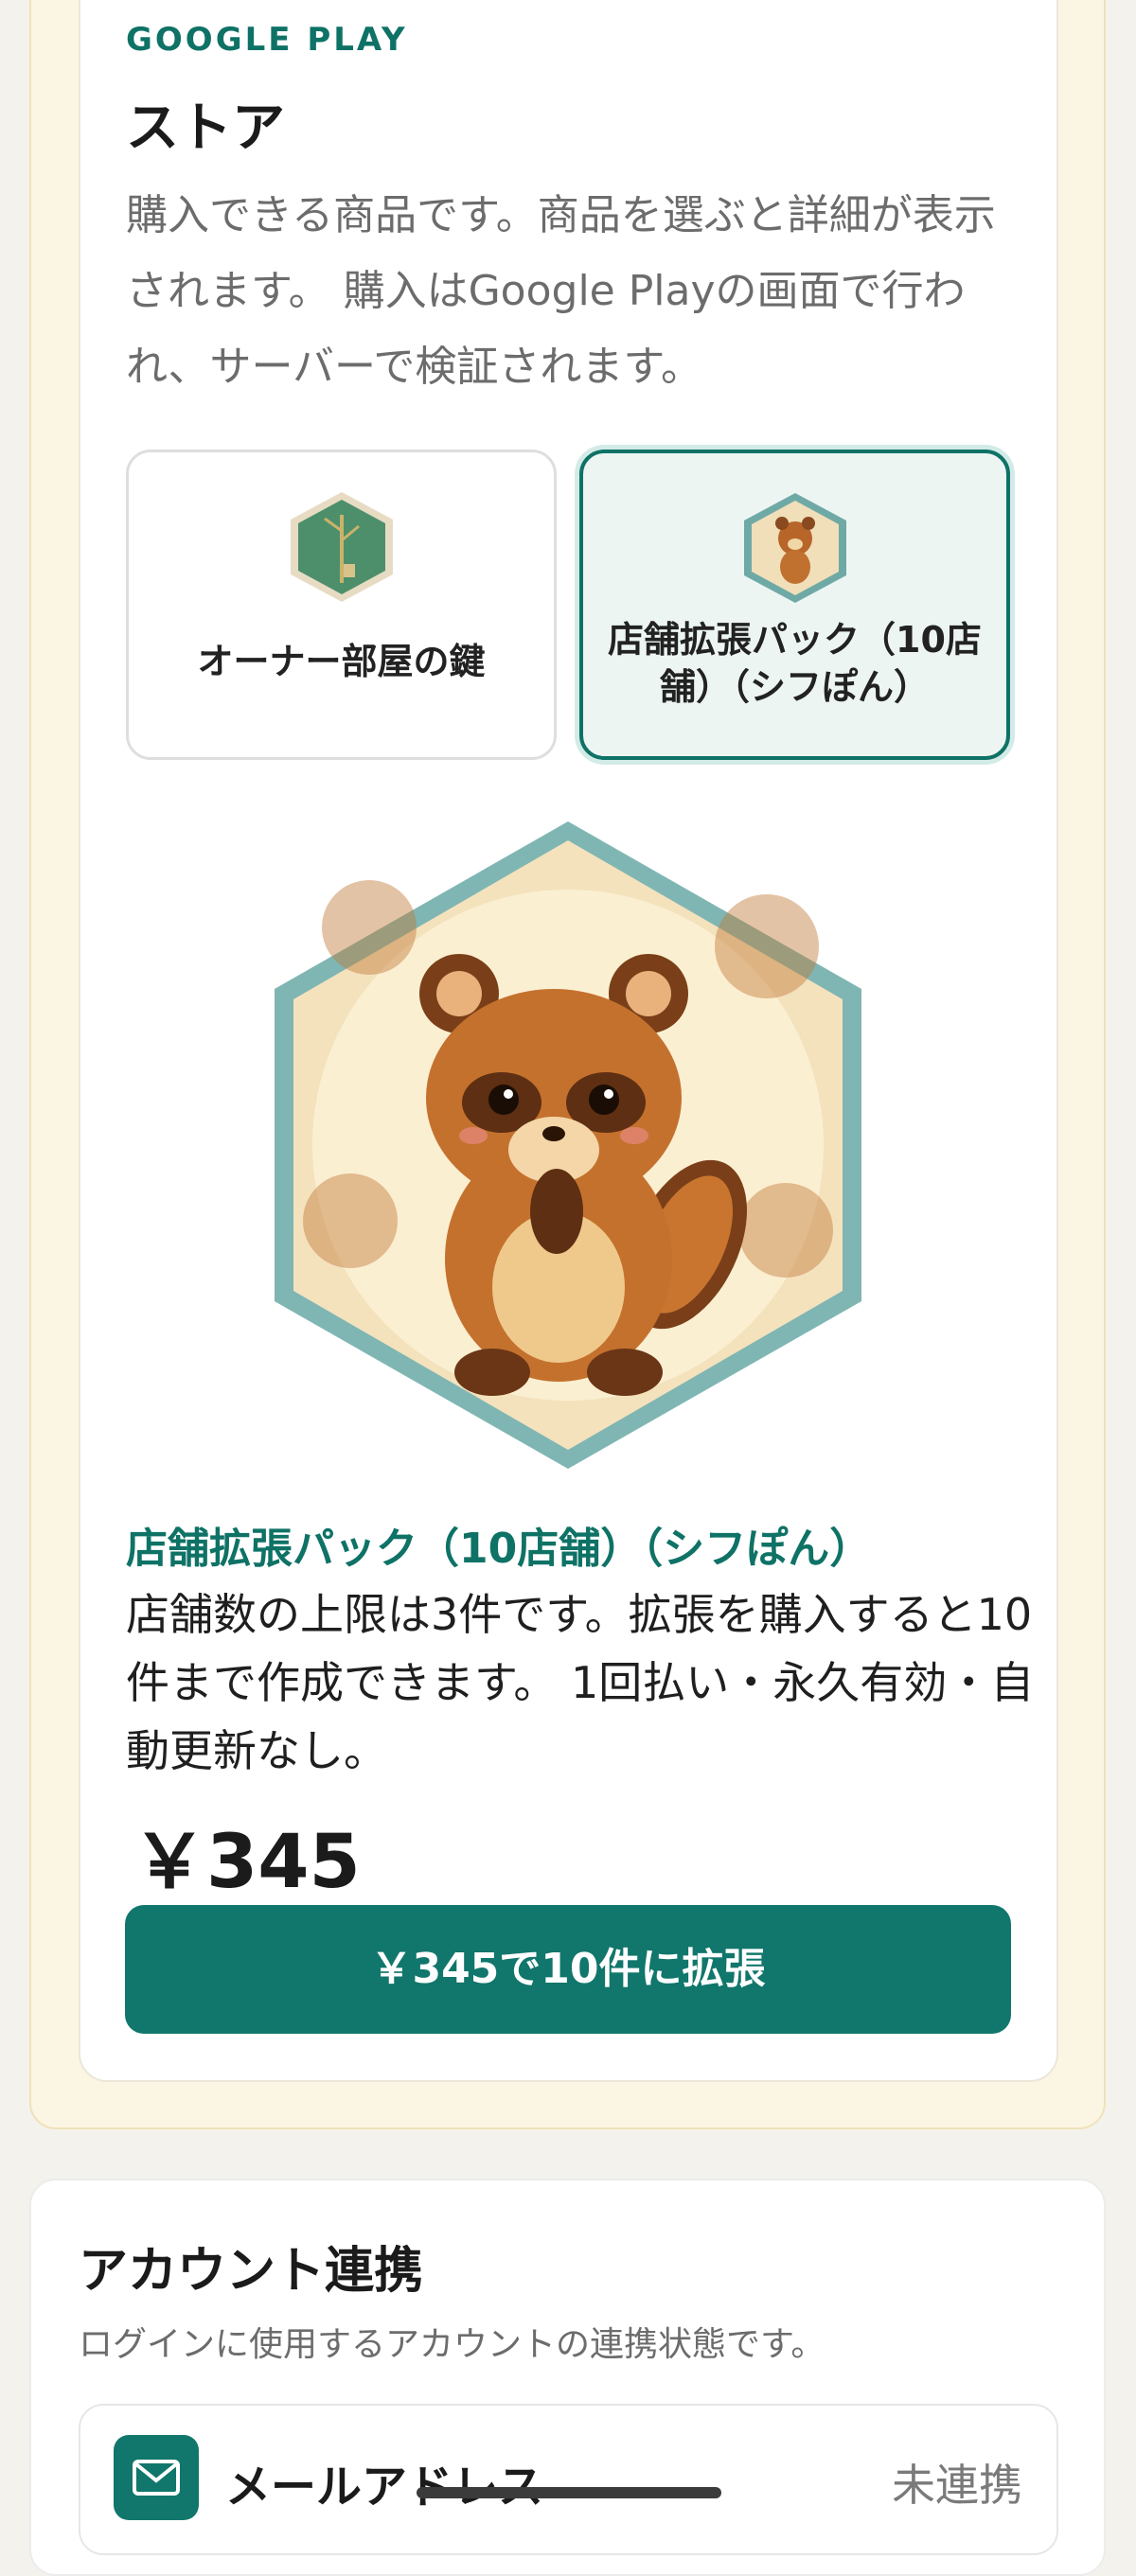 This screenshot has width=1136, height=2576. I want to click on gesture-navigation-bar, so click(569, 2492).